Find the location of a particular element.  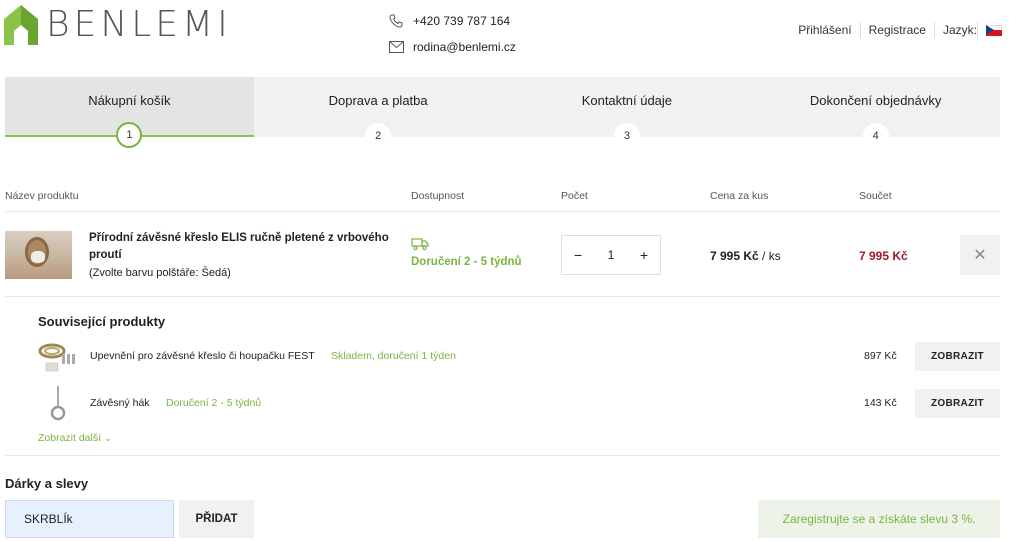

quantity-stepper: − 1 + is located at coordinates (611, 255).